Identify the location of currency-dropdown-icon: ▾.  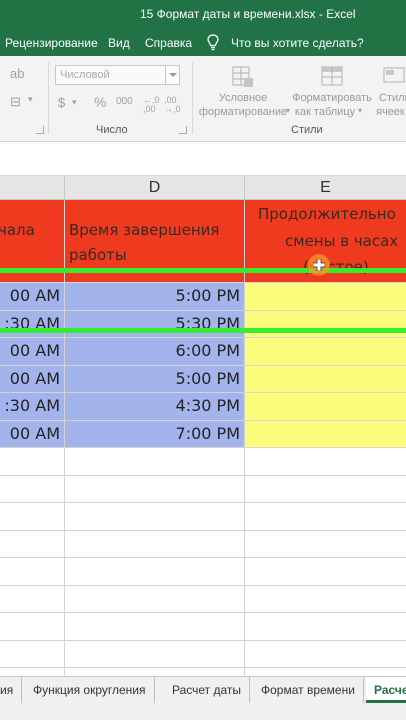
(74, 102).